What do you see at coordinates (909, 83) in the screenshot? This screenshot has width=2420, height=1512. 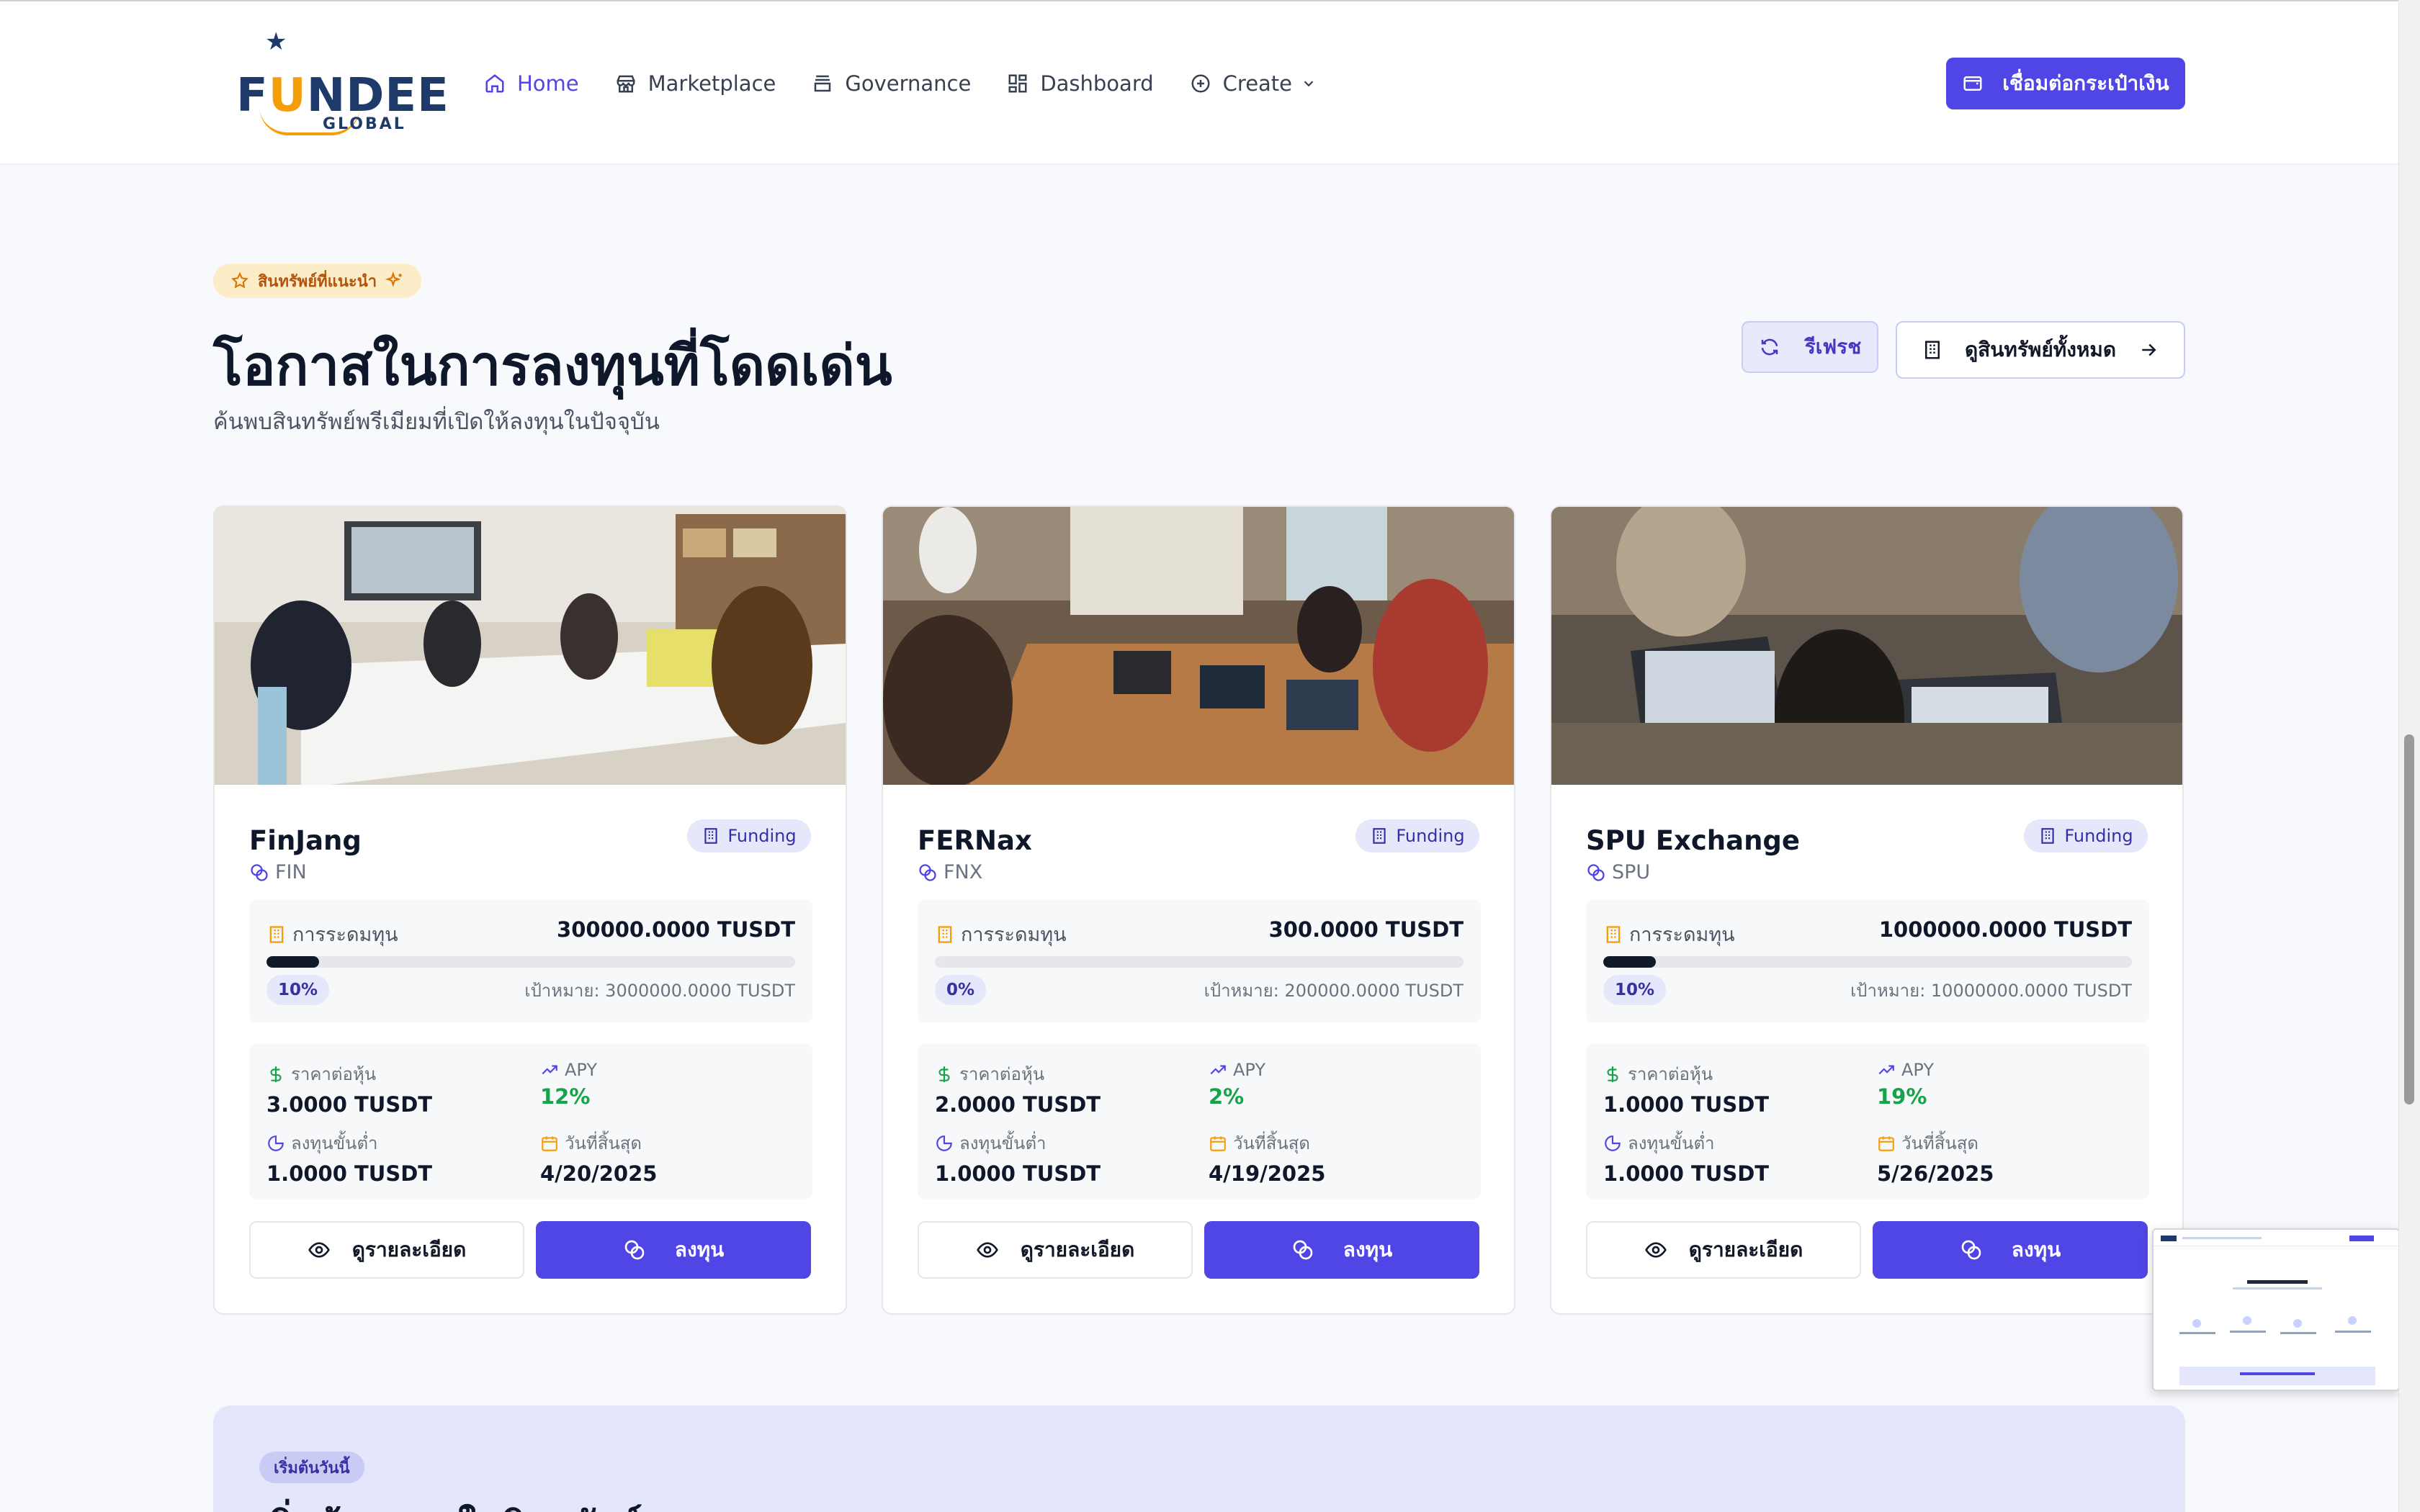 I see `nav-governance-label: Governance` at bounding box center [909, 83].